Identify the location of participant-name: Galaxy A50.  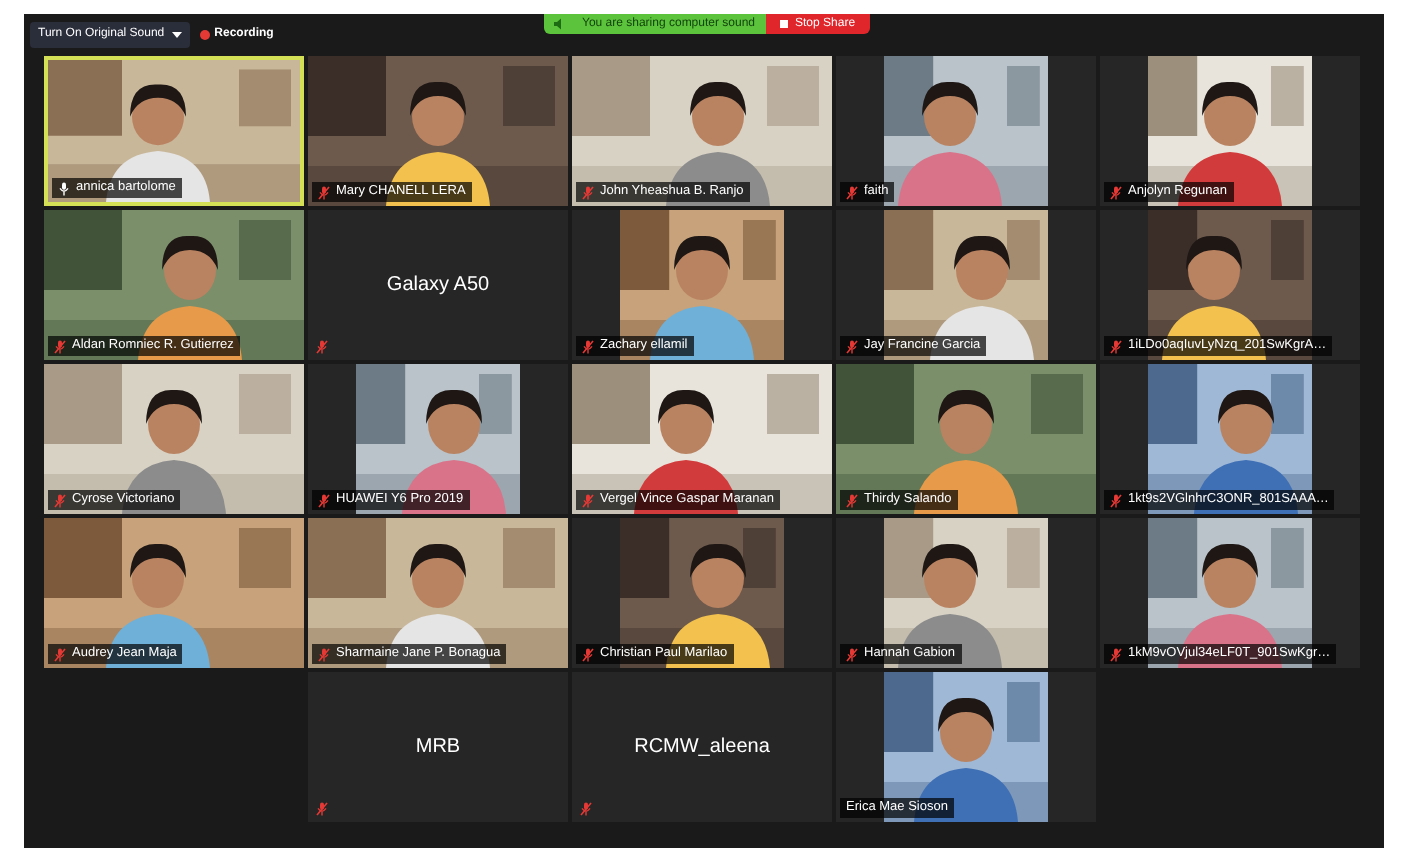
(438, 286).